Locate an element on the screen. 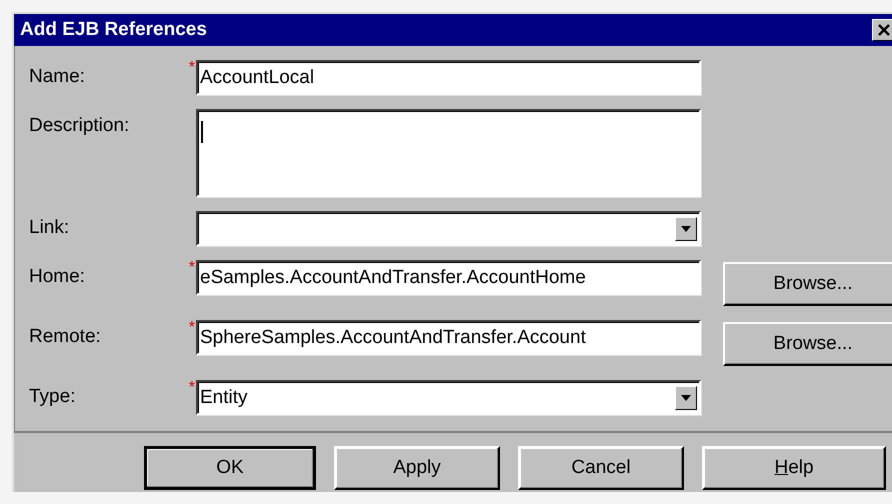 This screenshot has width=892, height=504. field-label: Description: is located at coordinates (79, 125).